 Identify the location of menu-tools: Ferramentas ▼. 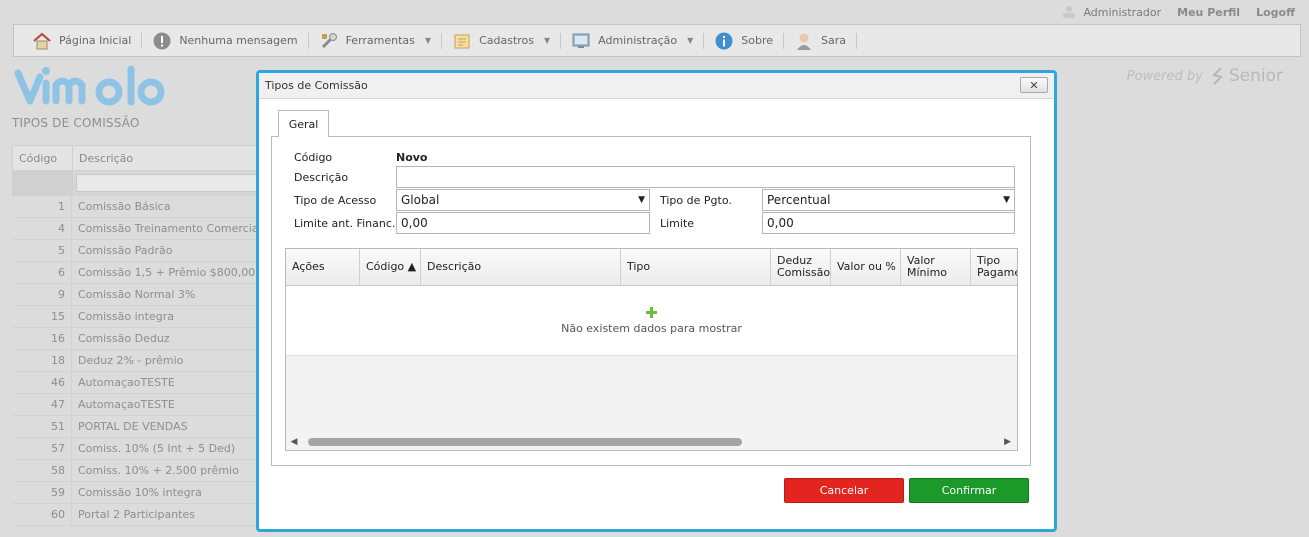
(375, 40).